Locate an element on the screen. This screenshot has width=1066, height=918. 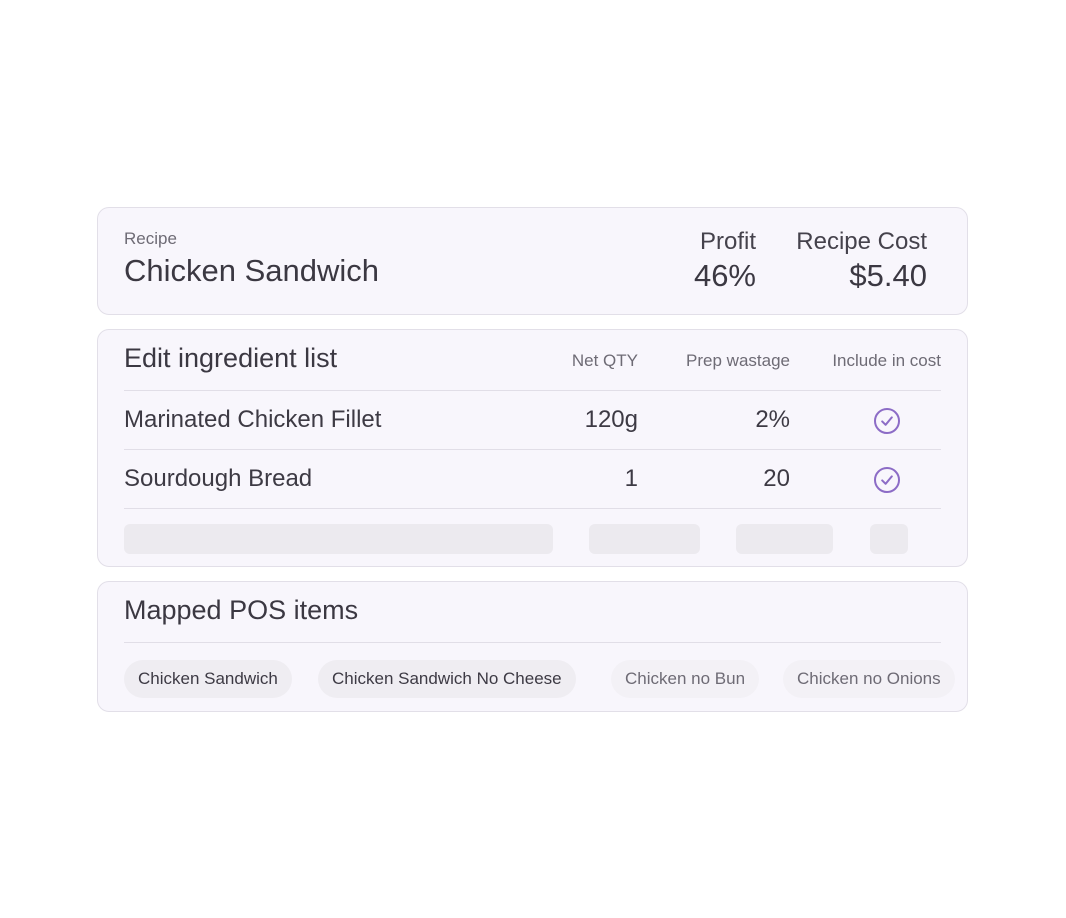
placeholder-wastage-skeleton is located at coordinates (784, 539).